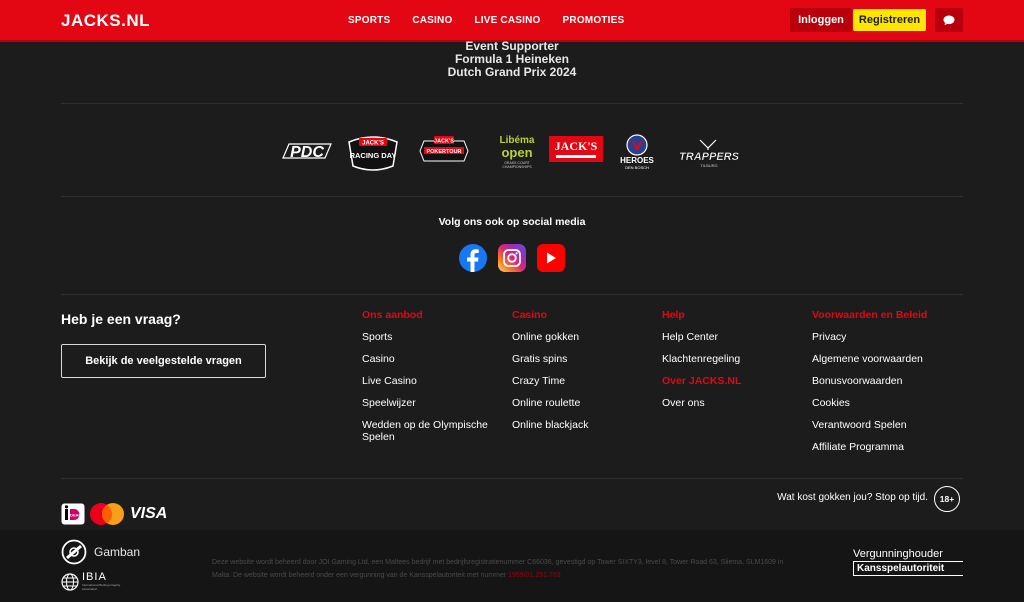  What do you see at coordinates (444, 142) in the screenshot?
I see `poker-top-text: JACK'S` at bounding box center [444, 142].